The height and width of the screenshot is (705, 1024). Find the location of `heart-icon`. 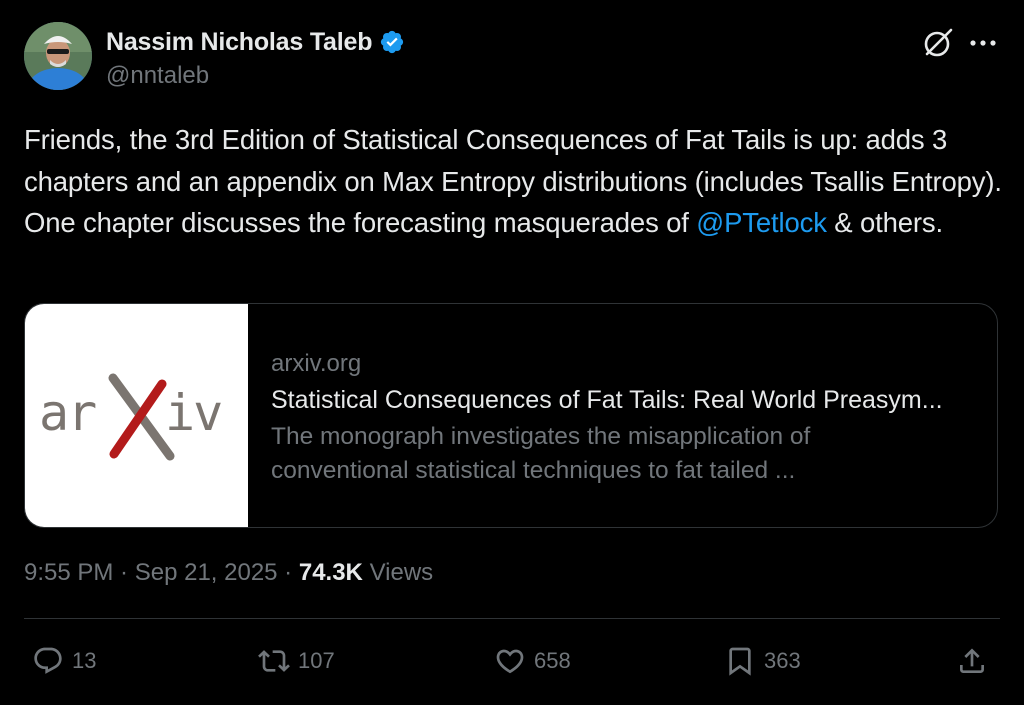

heart-icon is located at coordinates (510, 661).